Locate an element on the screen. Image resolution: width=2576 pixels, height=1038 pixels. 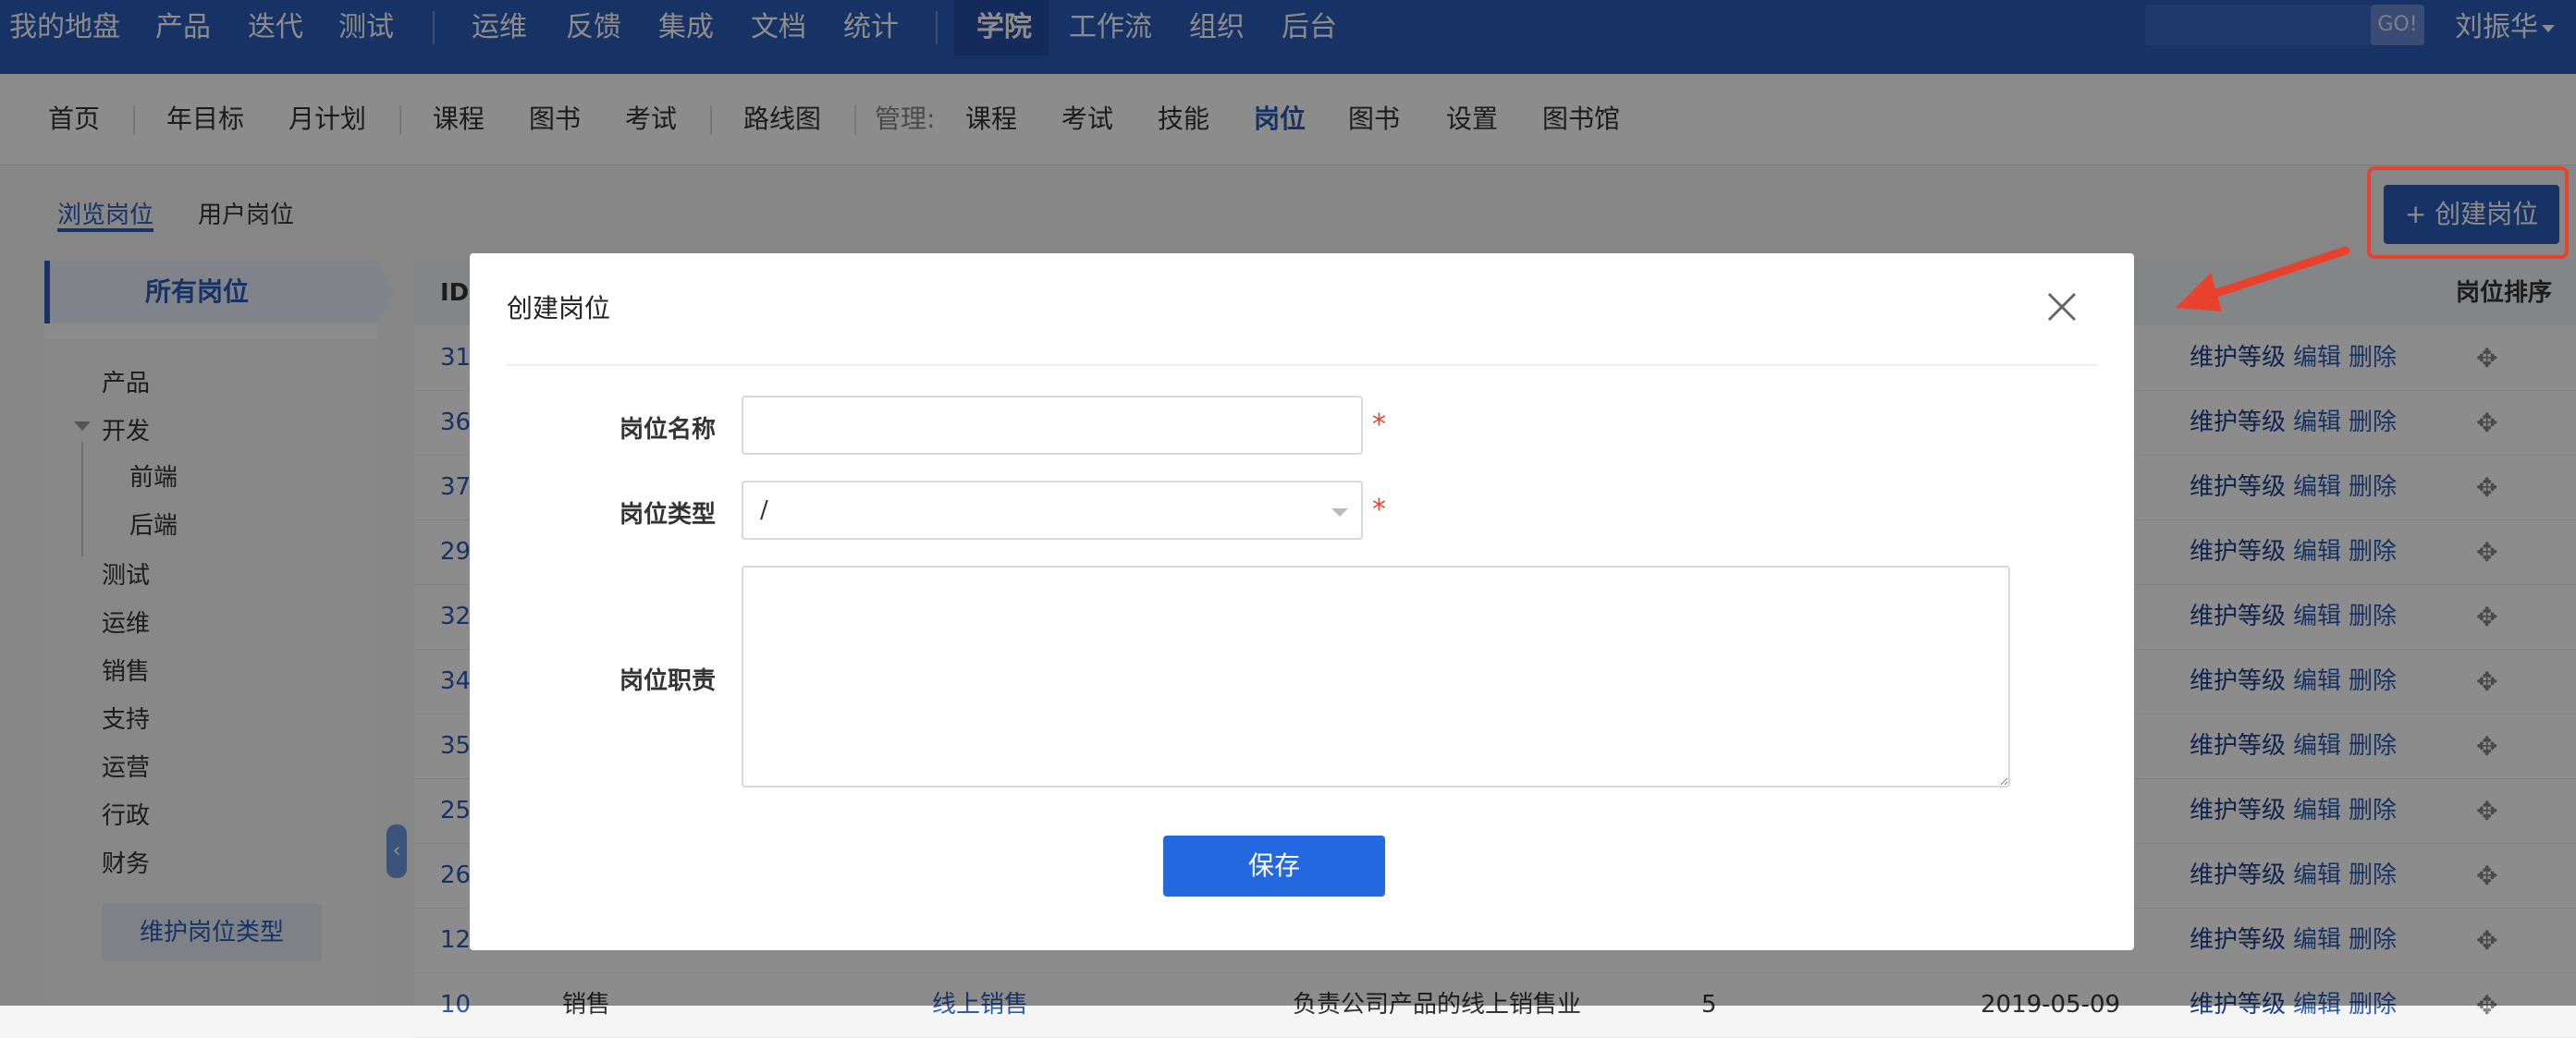
modal-title: 创建岗位 is located at coordinates (559, 308).